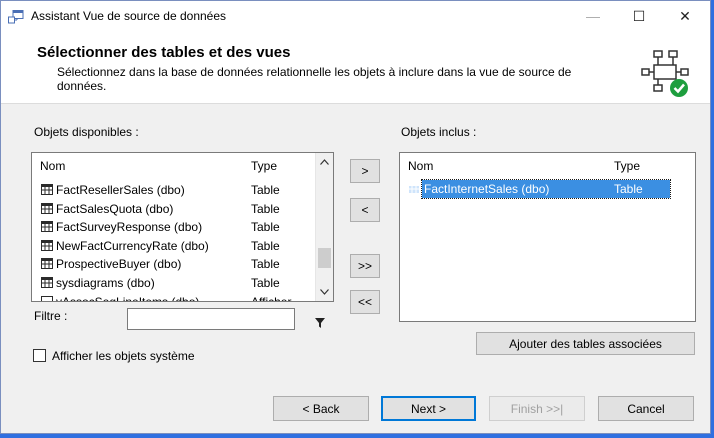 Image resolution: width=714 pixels, height=438 pixels. I want to click on view-icon, so click(47, 298).